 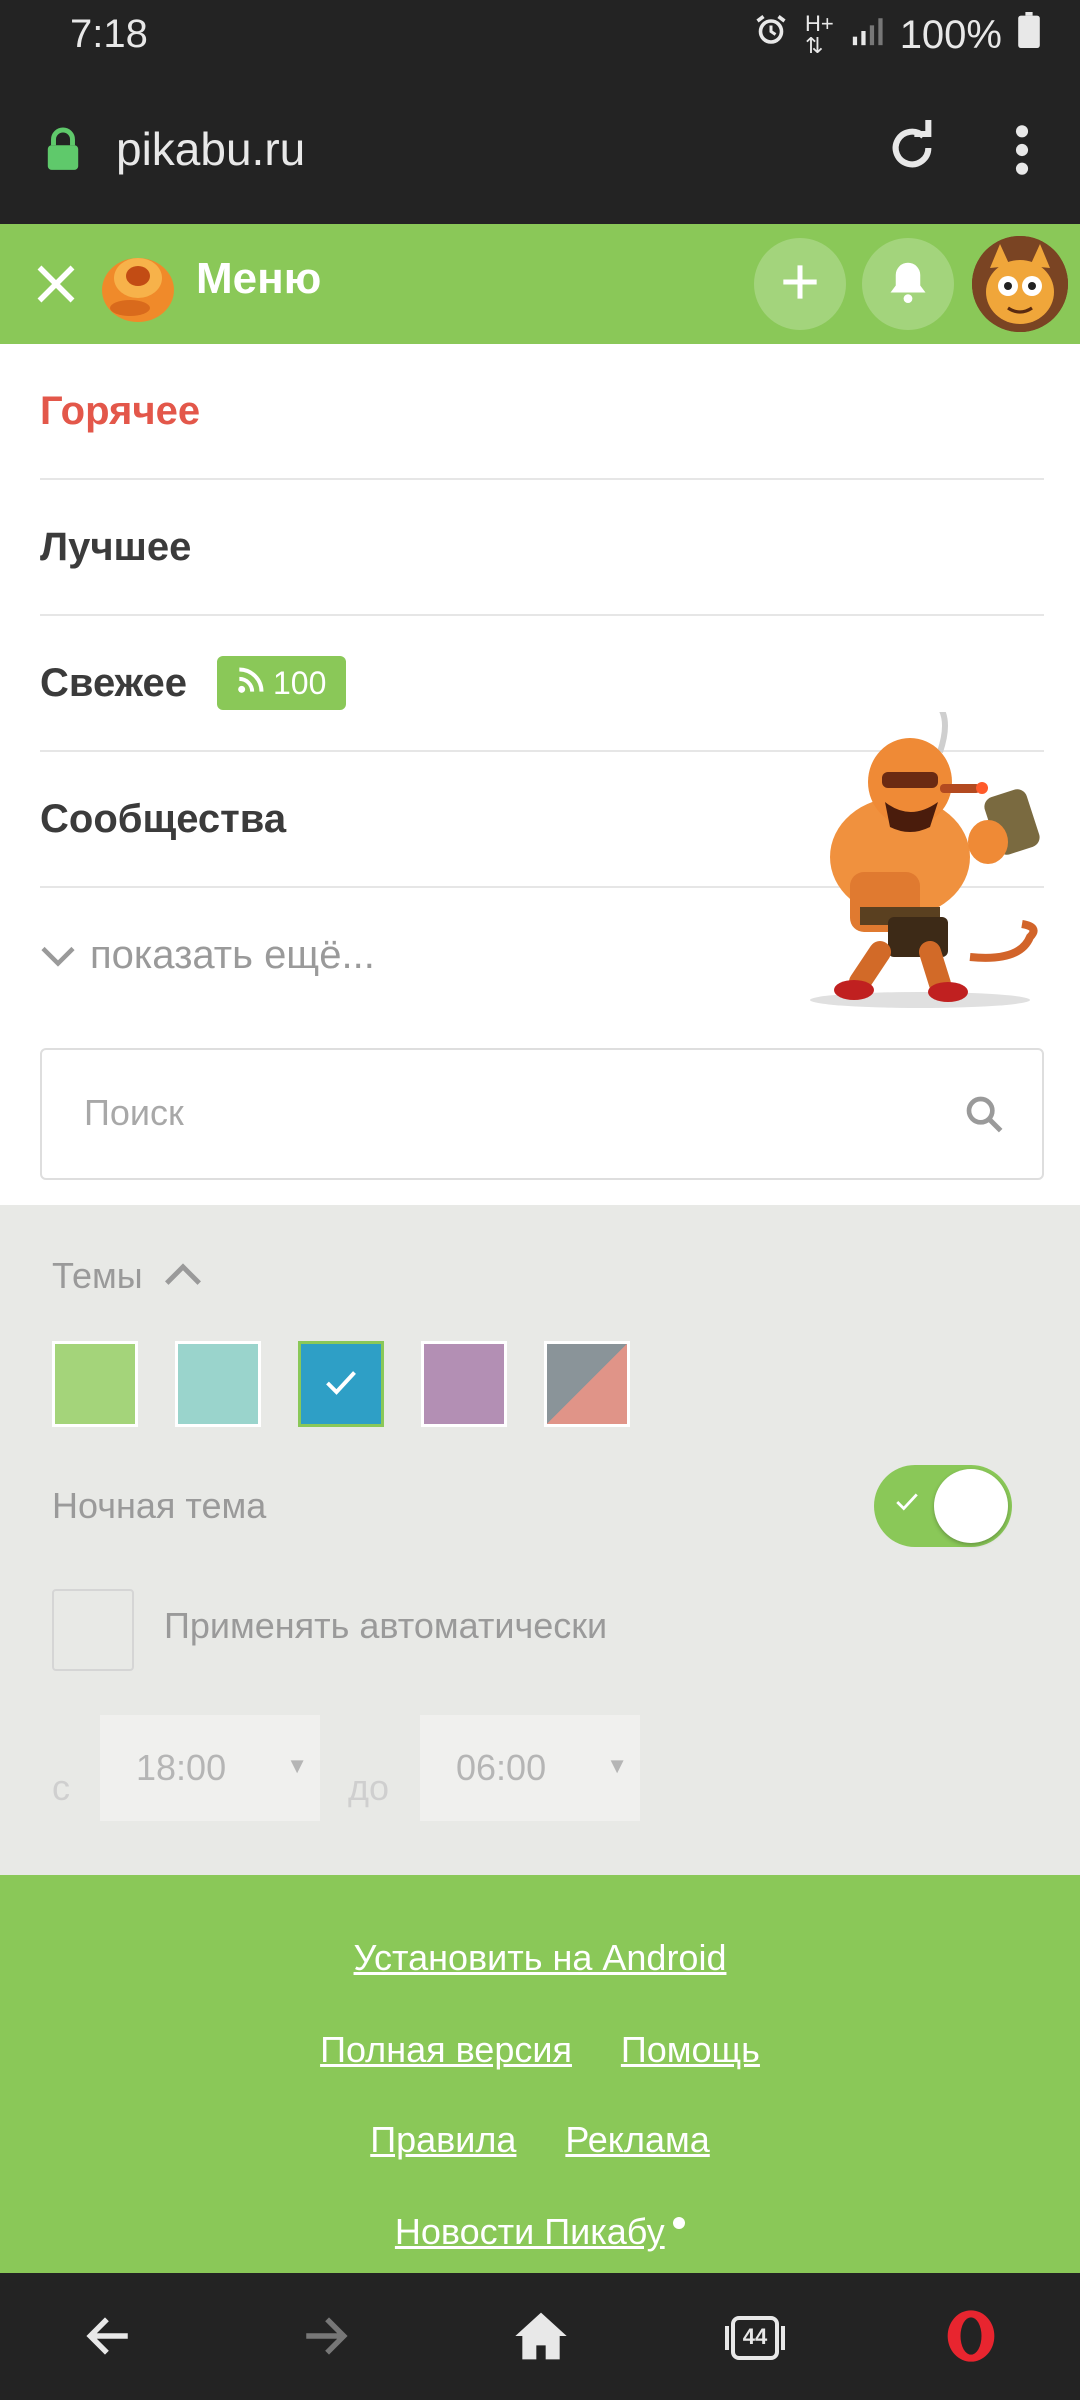 I want to click on alarm-icon, so click(x=771, y=35).